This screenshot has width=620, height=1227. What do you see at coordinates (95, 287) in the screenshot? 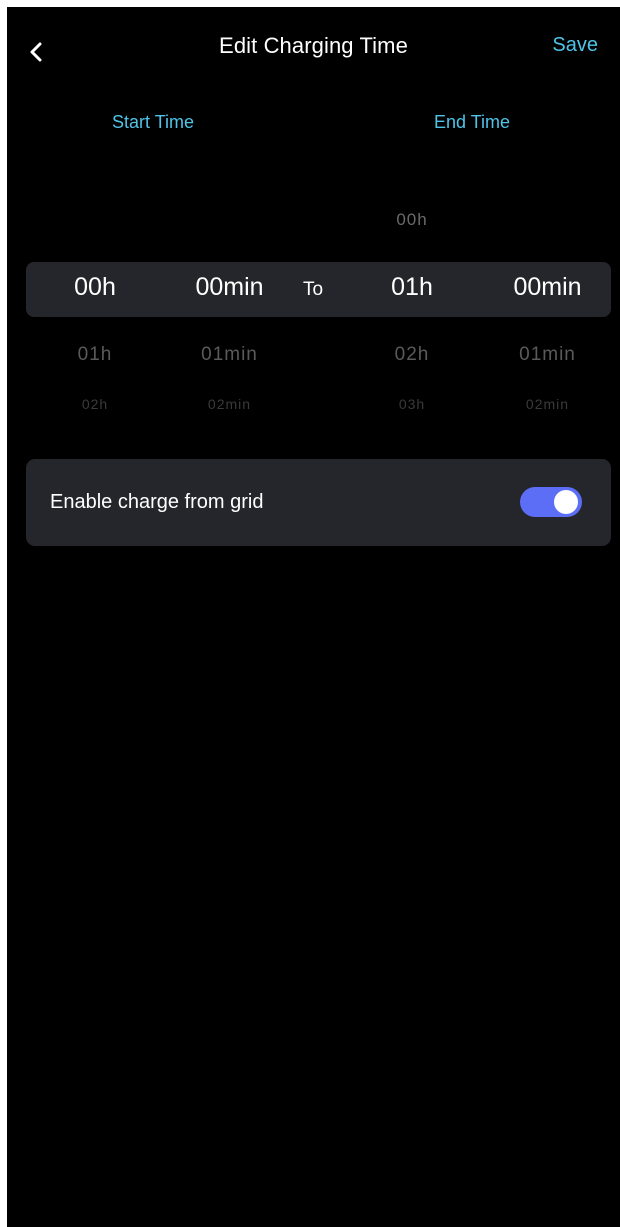
I see `start-hour-selected: 00h` at bounding box center [95, 287].